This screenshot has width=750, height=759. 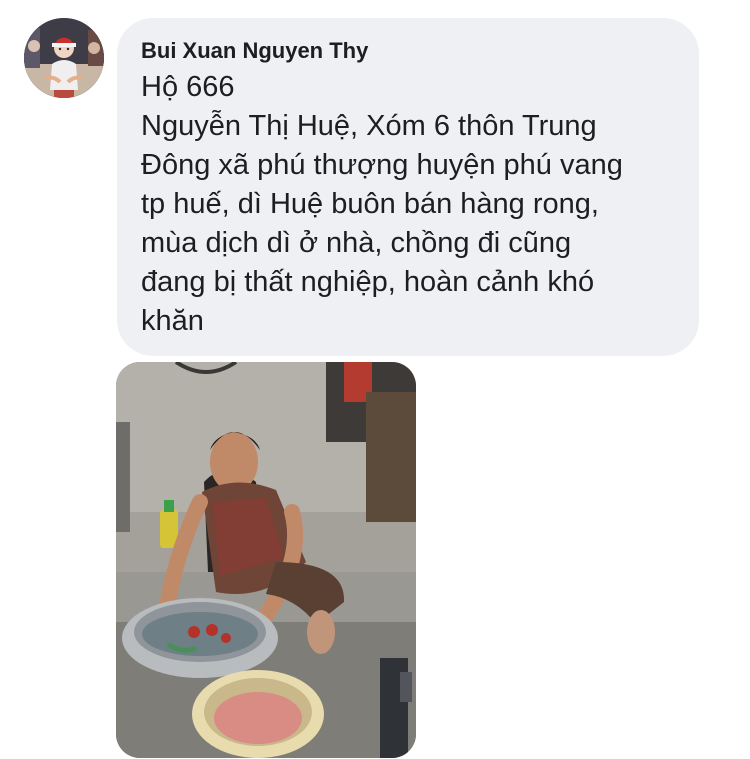 I want to click on author-name: Bui Xuan Nguyen Thy, so click(x=408, y=51).